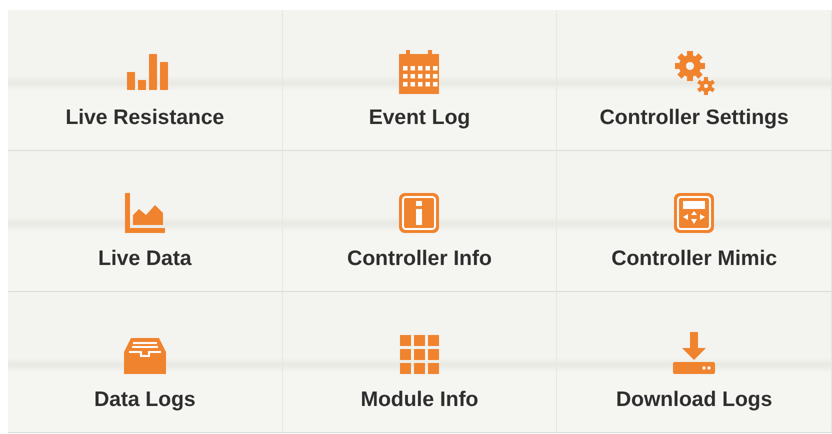  Describe the element at coordinates (694, 221) in the screenshot. I see `menu-tile: Controller Mimic` at that location.